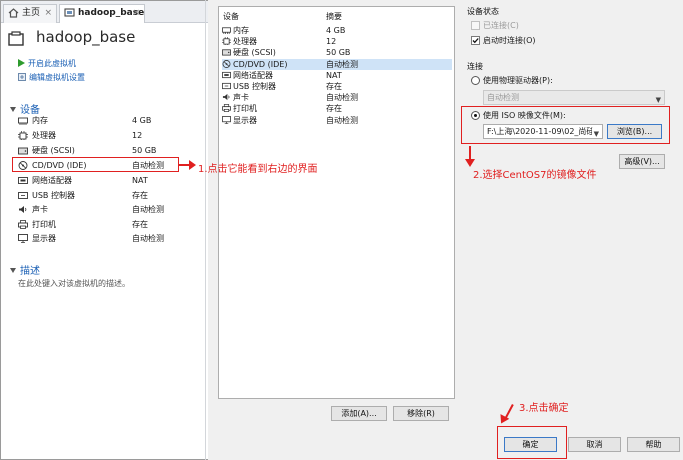 This screenshot has height=460, width=683. Describe the element at coordinates (57, 77) in the screenshot. I see `edit-settings-label: 编辑虚拟机设置` at that location.